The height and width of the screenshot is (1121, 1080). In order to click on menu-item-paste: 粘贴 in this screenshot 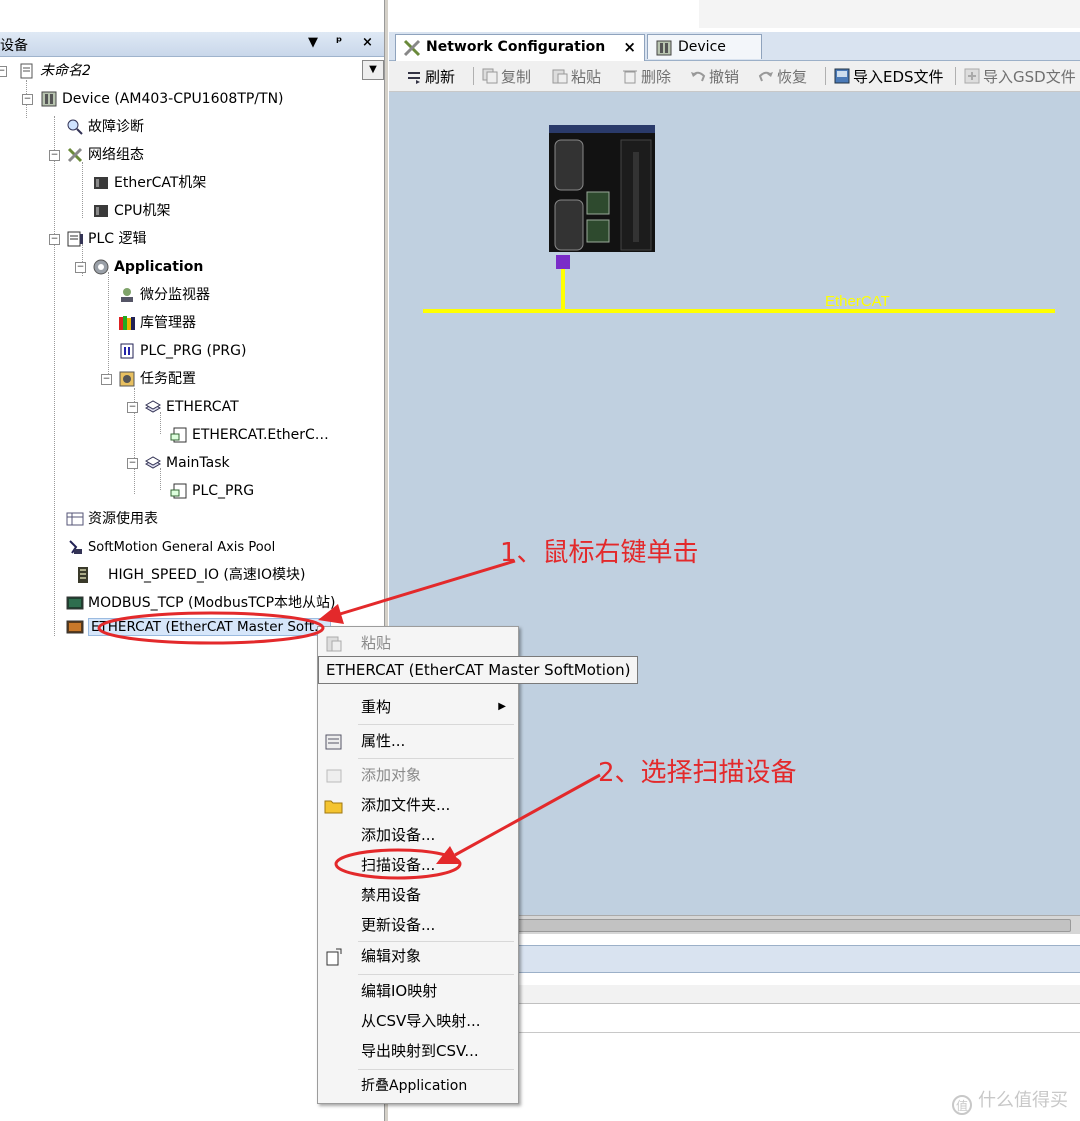, I will do `click(417, 643)`.